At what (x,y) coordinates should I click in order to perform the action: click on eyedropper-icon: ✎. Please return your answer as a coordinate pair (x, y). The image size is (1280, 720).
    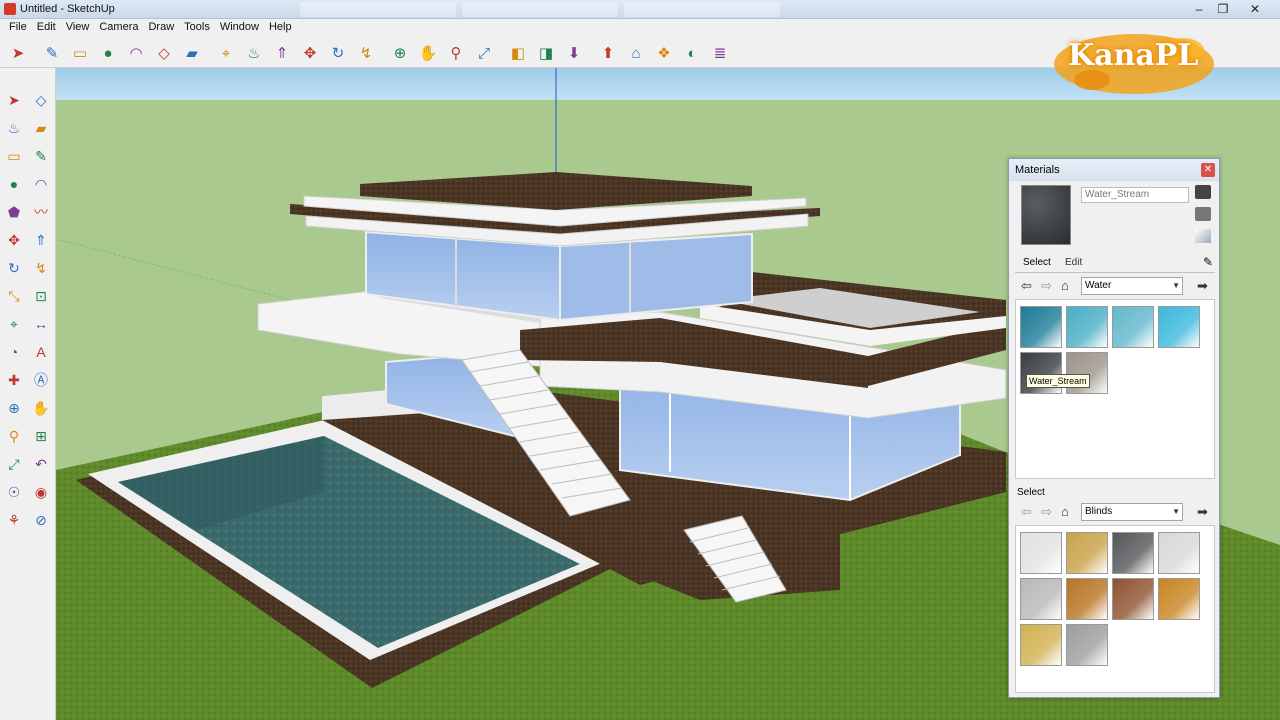
    Looking at the image, I should click on (1208, 262).